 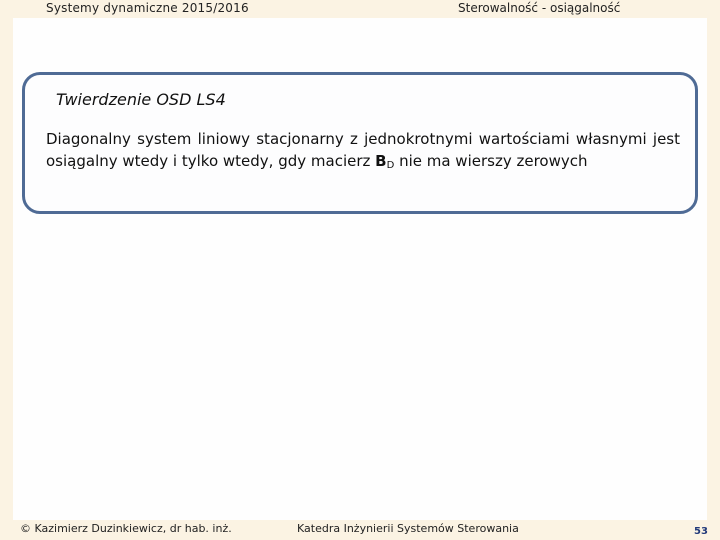 What do you see at coordinates (701, 531) in the screenshot?
I see `page-number: 53` at bounding box center [701, 531].